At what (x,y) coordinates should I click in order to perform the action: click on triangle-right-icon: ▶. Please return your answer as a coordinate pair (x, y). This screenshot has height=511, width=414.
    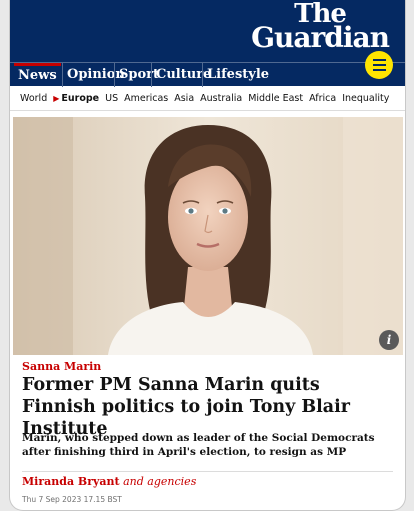
    Looking at the image, I should click on (56, 98).